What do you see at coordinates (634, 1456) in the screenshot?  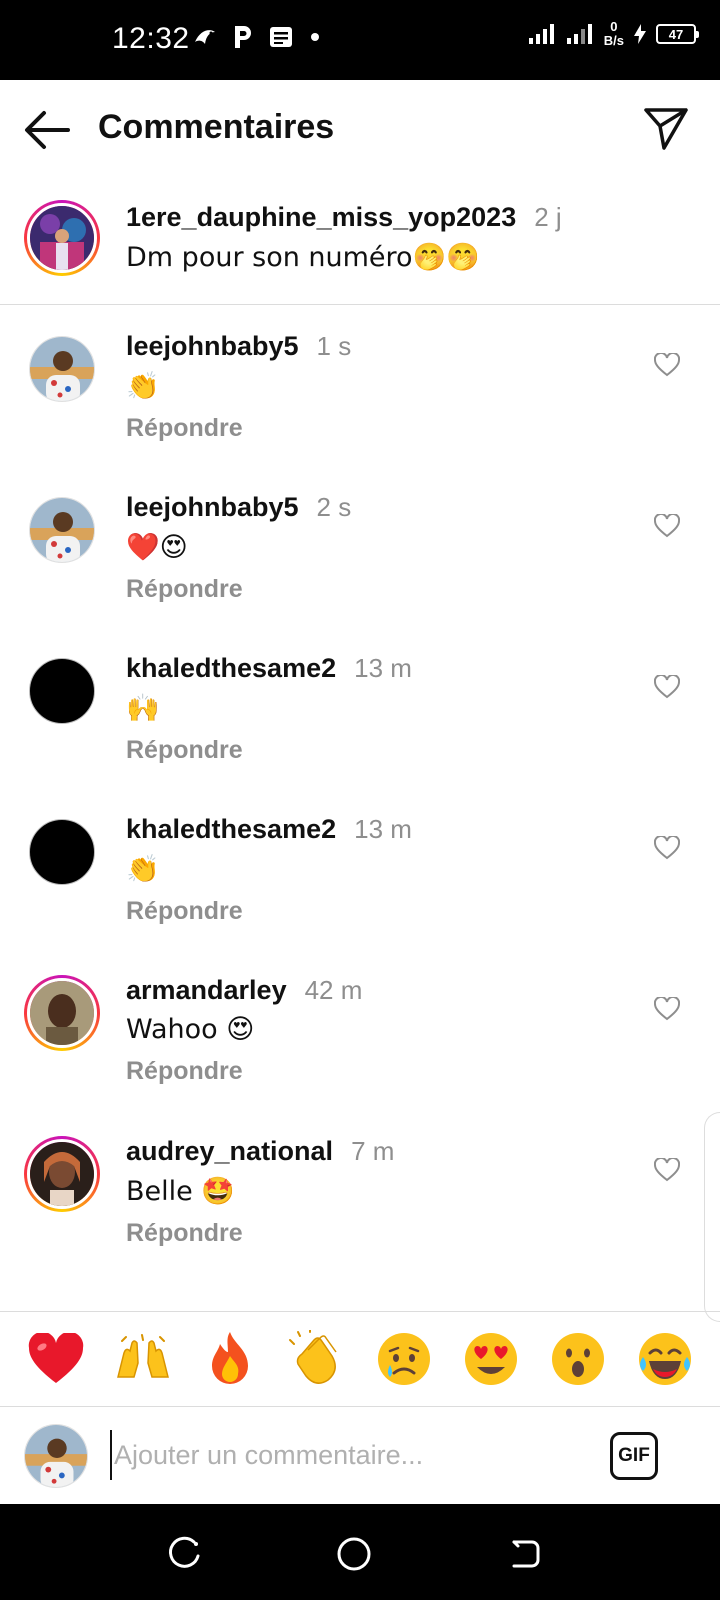 I see `gif-button: GIF` at bounding box center [634, 1456].